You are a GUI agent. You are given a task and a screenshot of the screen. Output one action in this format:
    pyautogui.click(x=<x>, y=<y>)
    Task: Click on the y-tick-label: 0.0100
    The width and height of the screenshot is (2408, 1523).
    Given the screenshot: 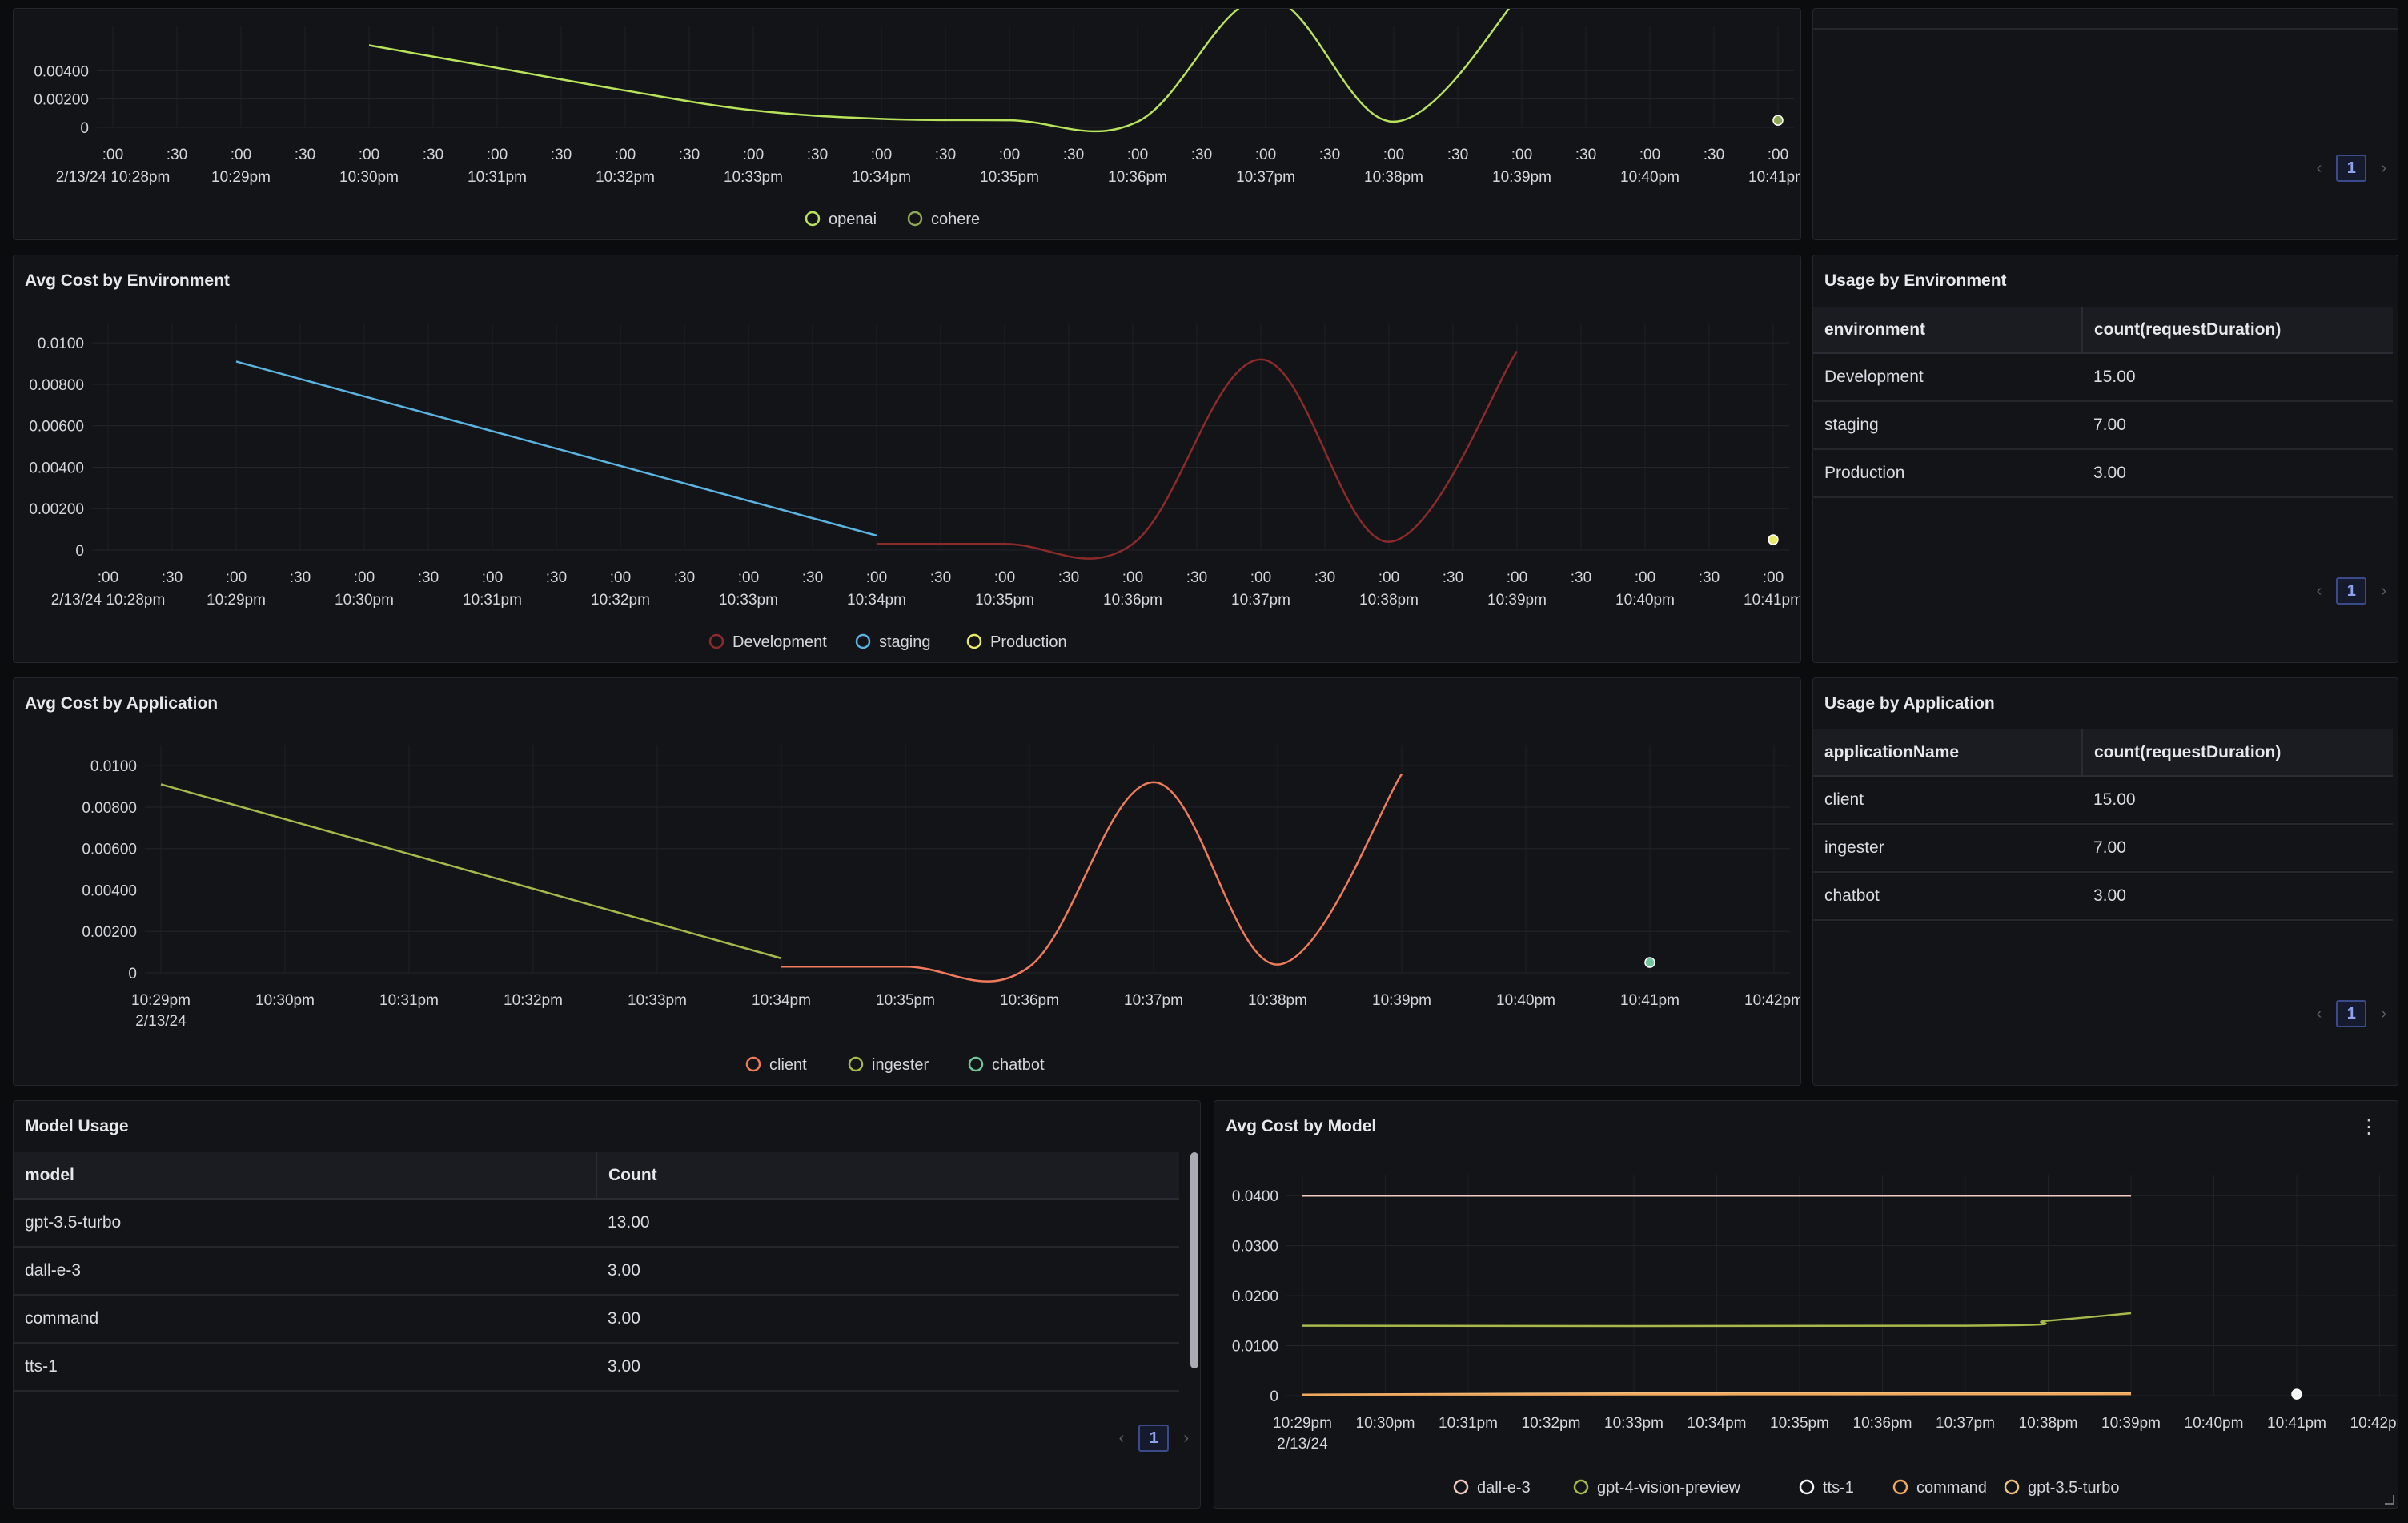 What is the action you would take?
    pyautogui.click(x=61, y=344)
    